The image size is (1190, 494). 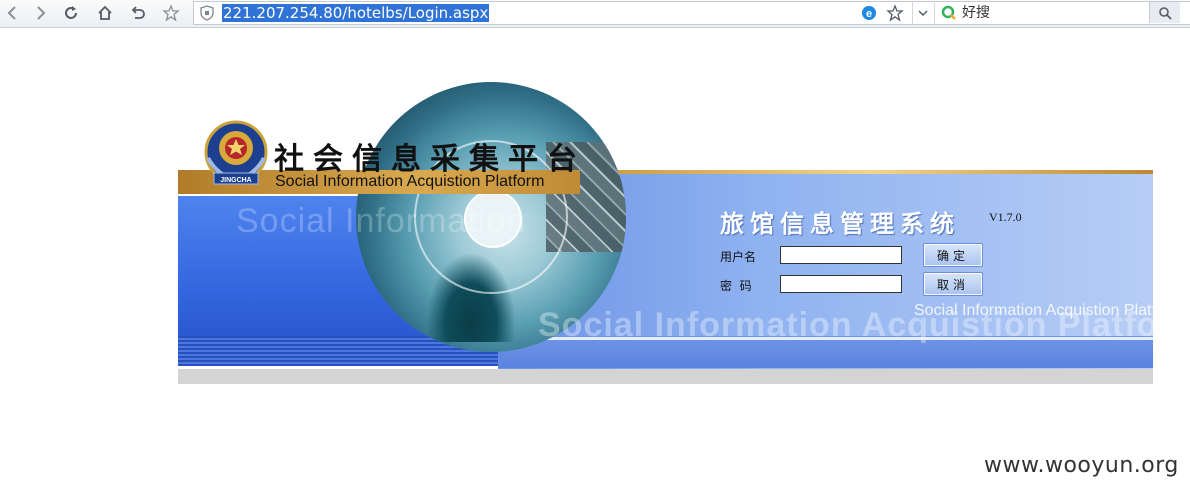 What do you see at coordinates (1049, 310) in the screenshot?
I see `watermark-small-text: Social Information Acquistion Platform` at bounding box center [1049, 310].